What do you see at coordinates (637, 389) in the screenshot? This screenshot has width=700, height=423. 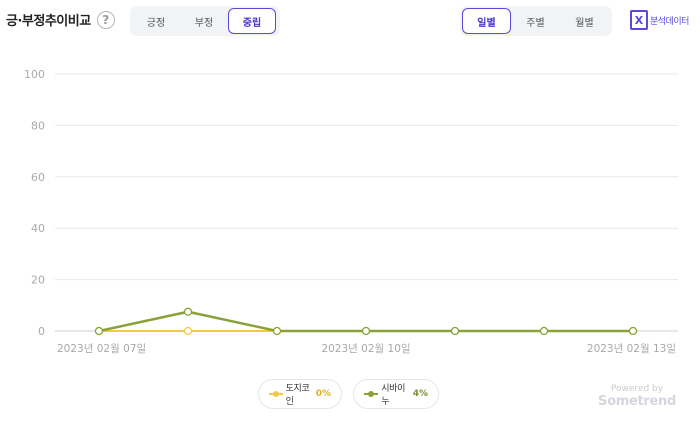 I see `powered-by-text: Powered by` at bounding box center [637, 389].